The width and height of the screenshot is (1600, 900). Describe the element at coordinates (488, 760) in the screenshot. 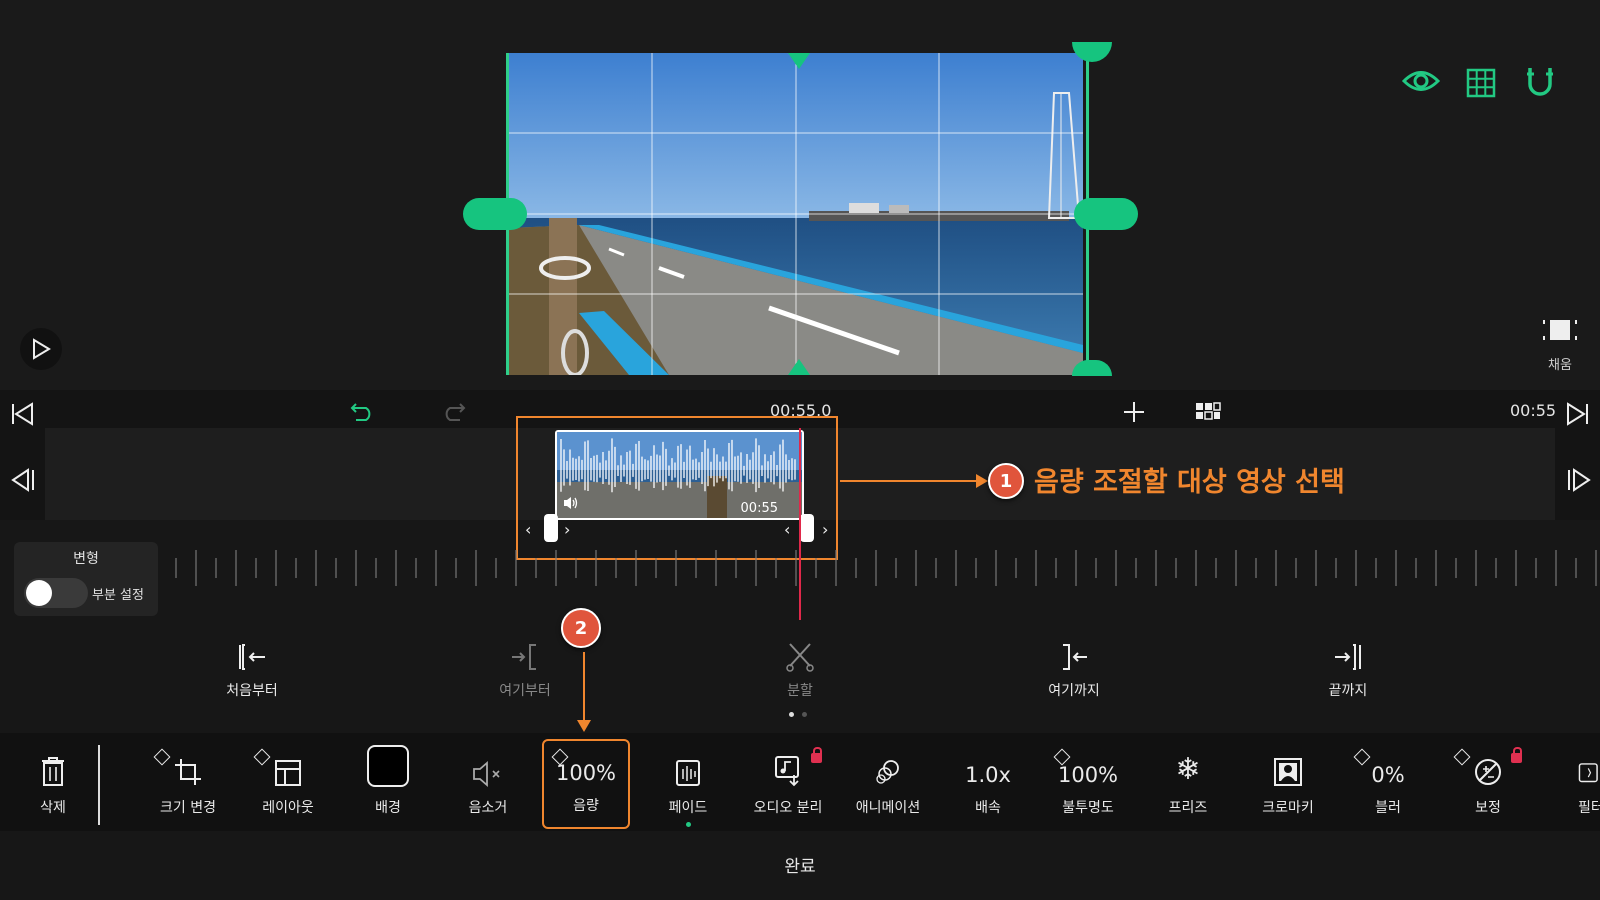

I see `mute-icon` at that location.